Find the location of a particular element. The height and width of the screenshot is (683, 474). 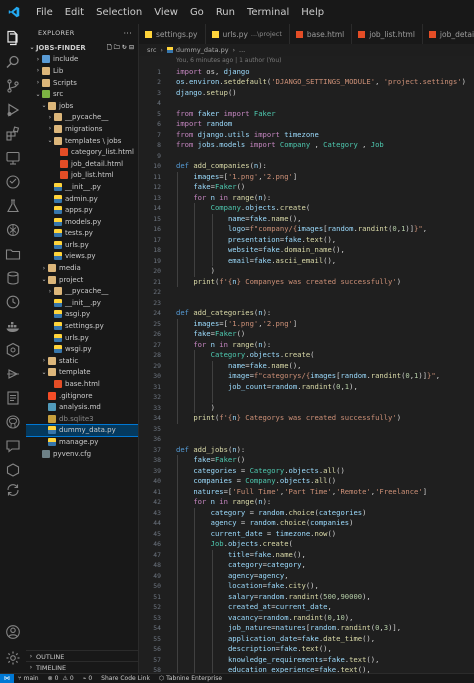

tree-file: settings.py is located at coordinates (82, 326).